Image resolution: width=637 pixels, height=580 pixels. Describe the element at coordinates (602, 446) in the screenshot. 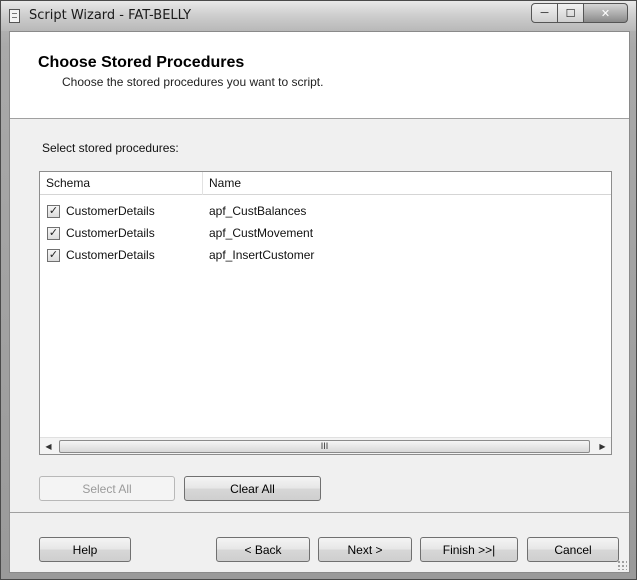

I see `scroll-right-arrow-icon: ▶` at that location.